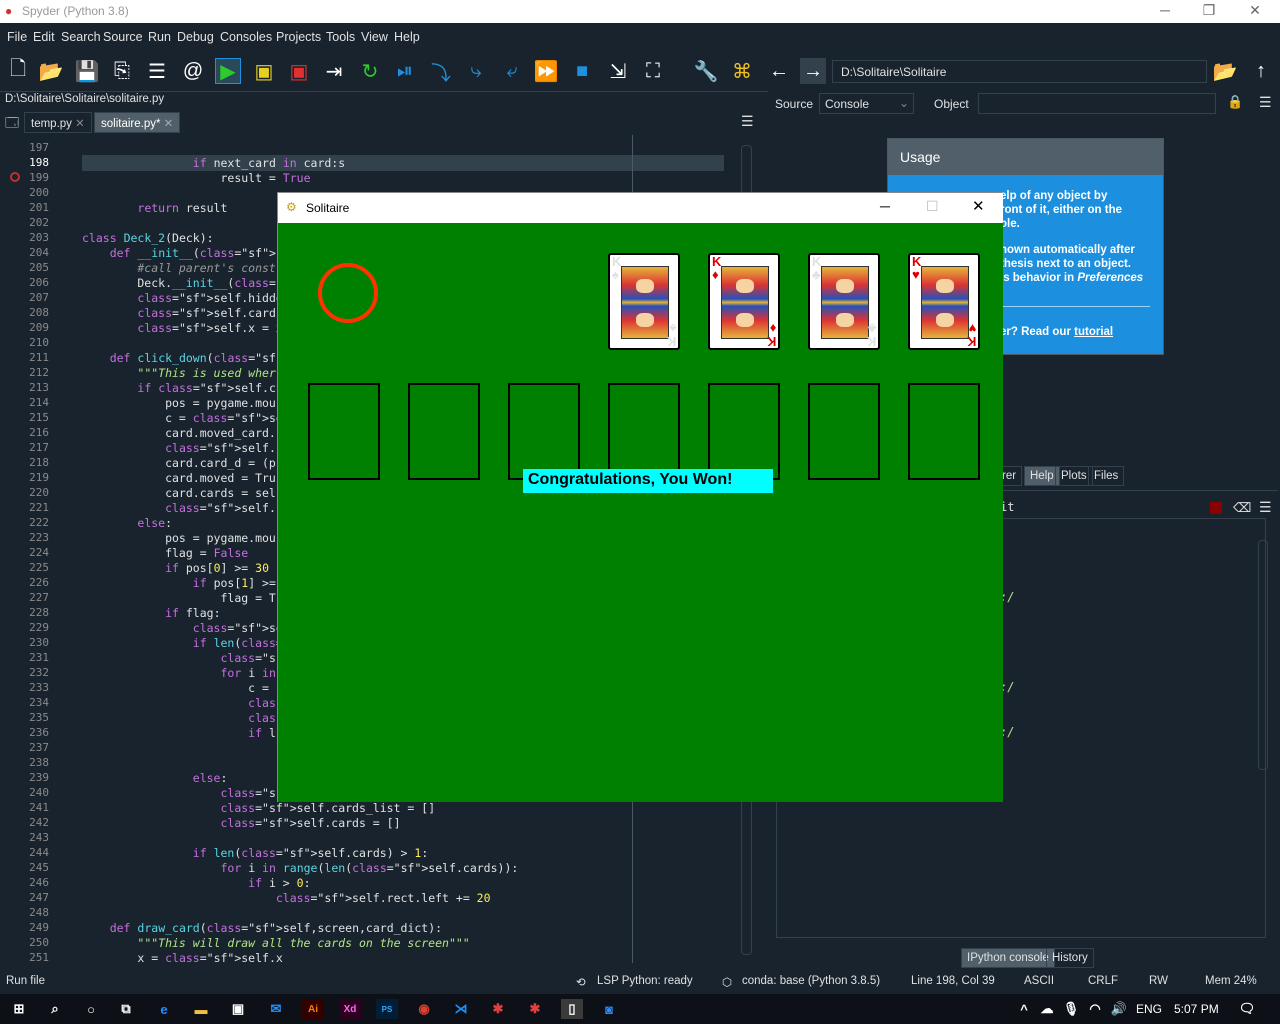 The image size is (1280, 1024). I want to click on menu-source: Source, so click(123, 37).